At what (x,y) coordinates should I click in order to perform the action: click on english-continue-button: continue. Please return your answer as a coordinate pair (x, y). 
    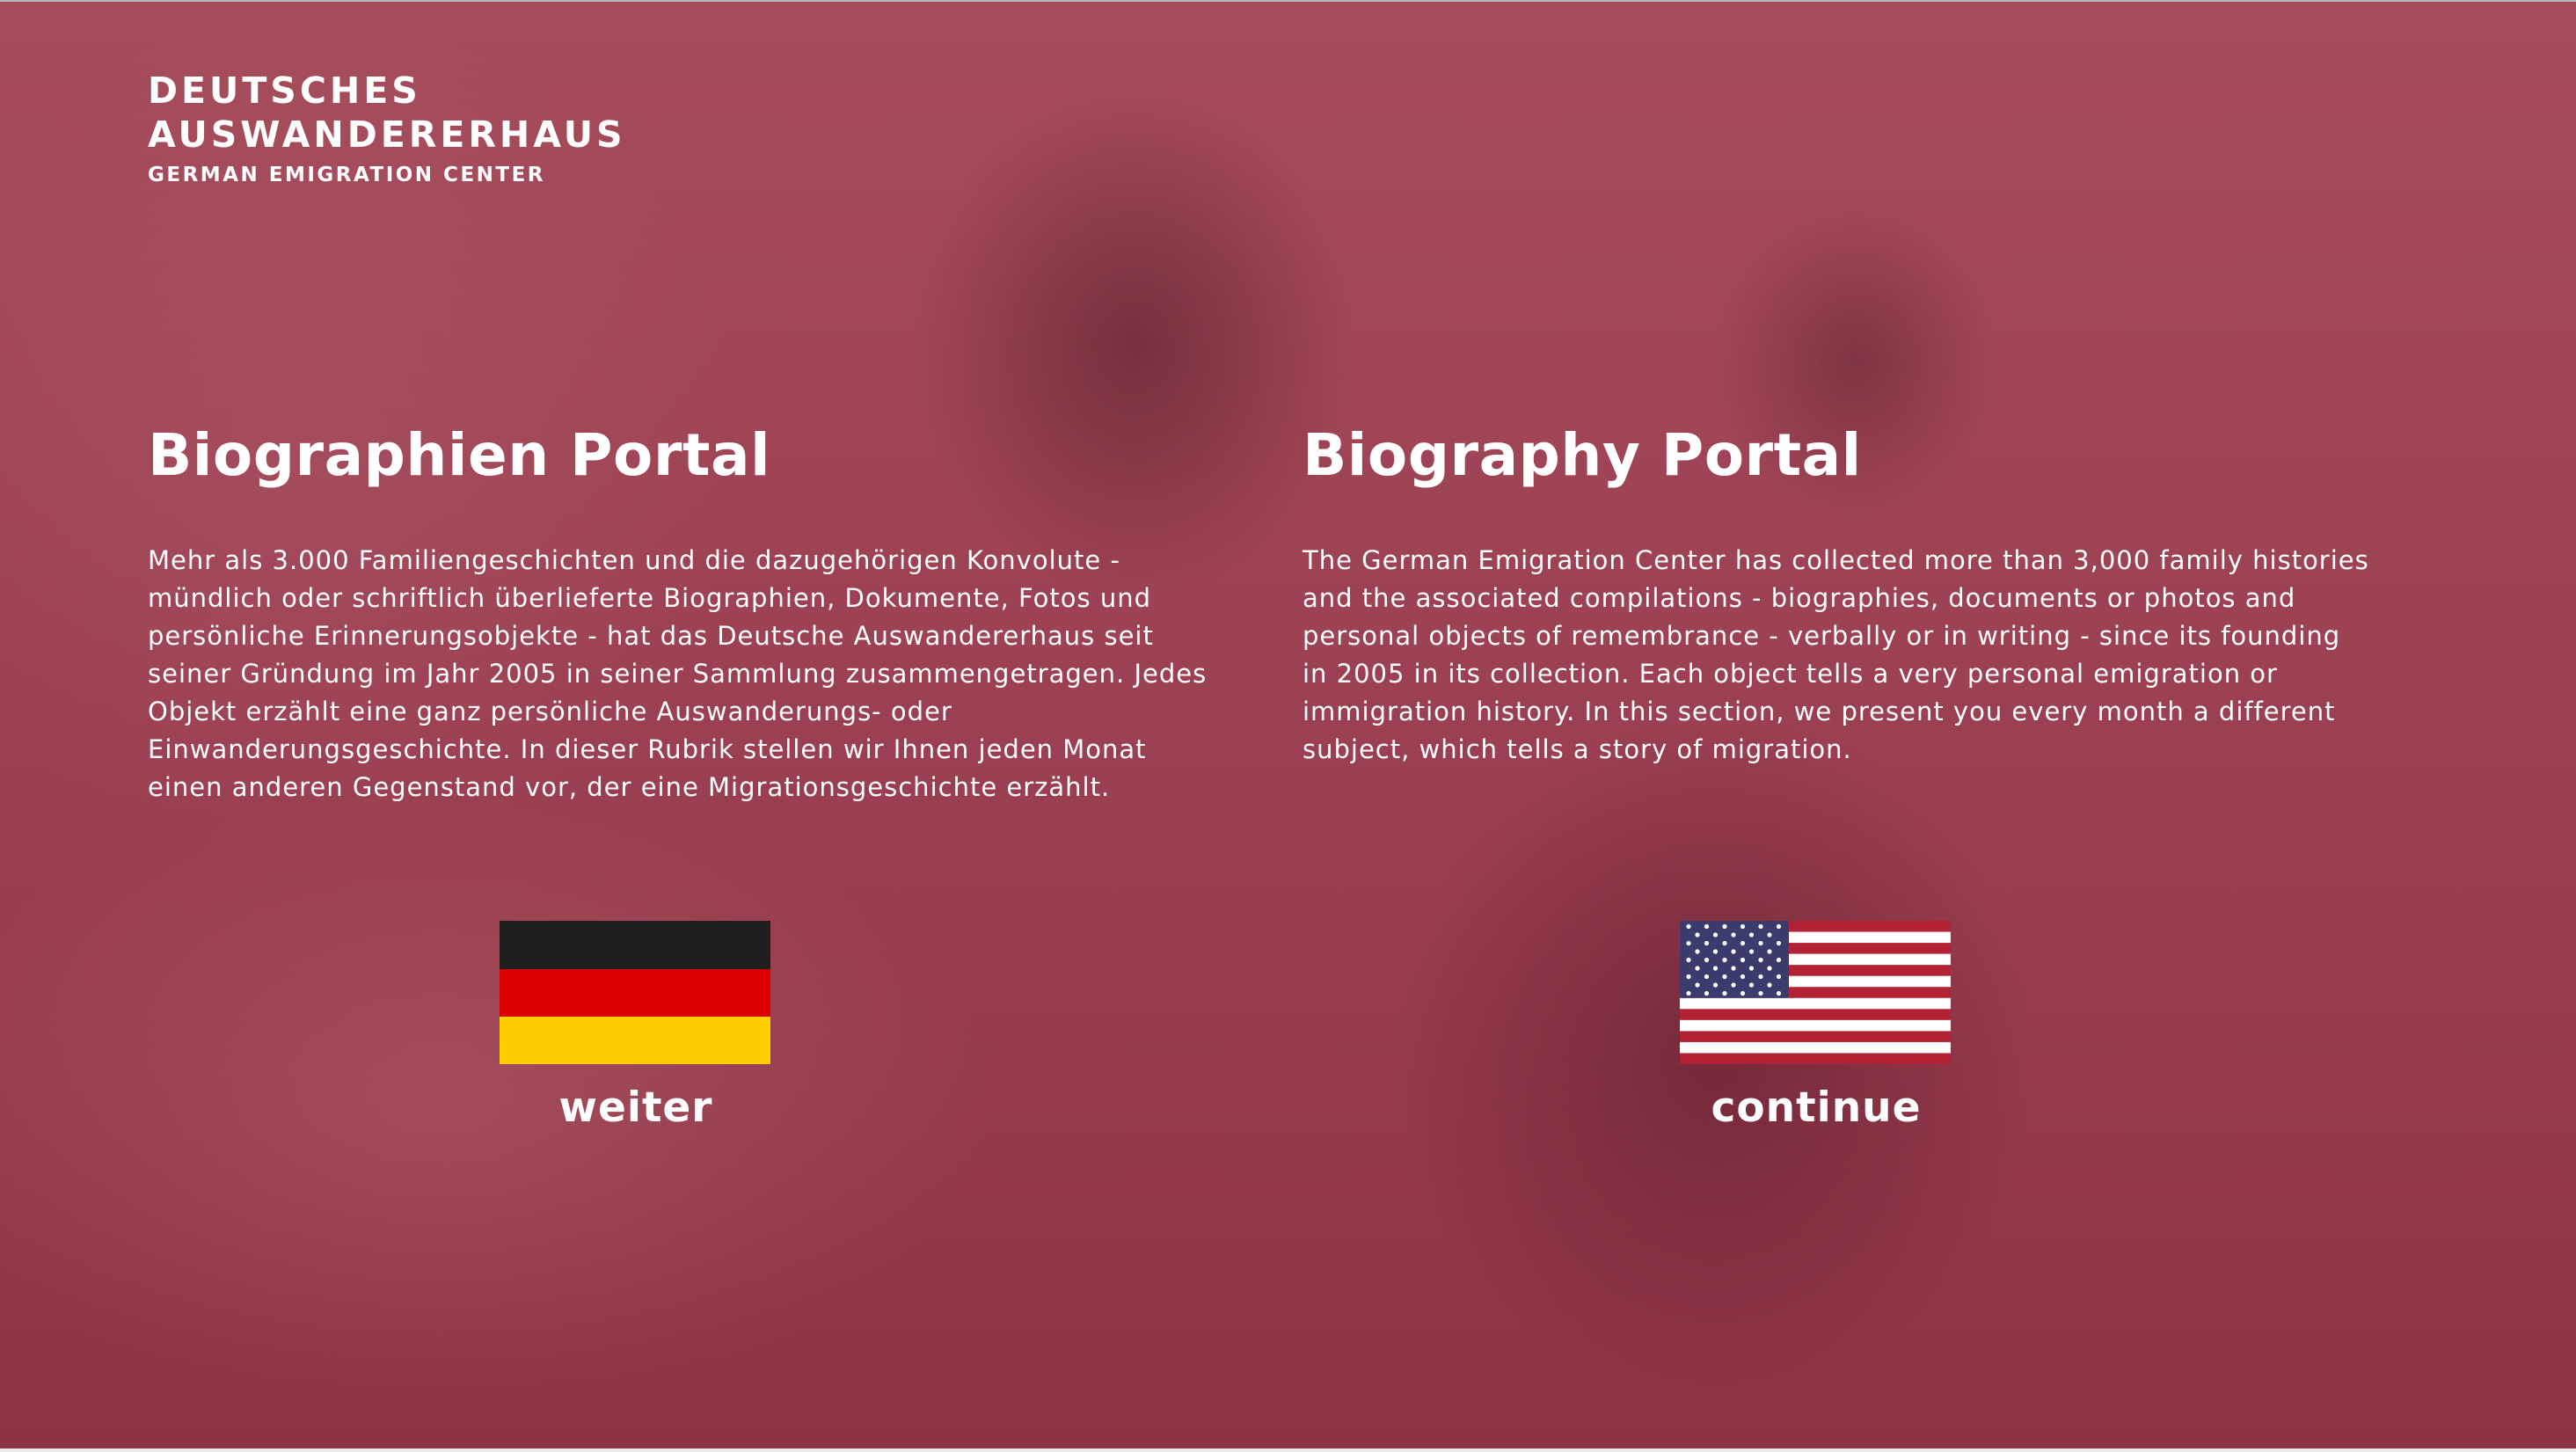
    Looking at the image, I should click on (1816, 1026).